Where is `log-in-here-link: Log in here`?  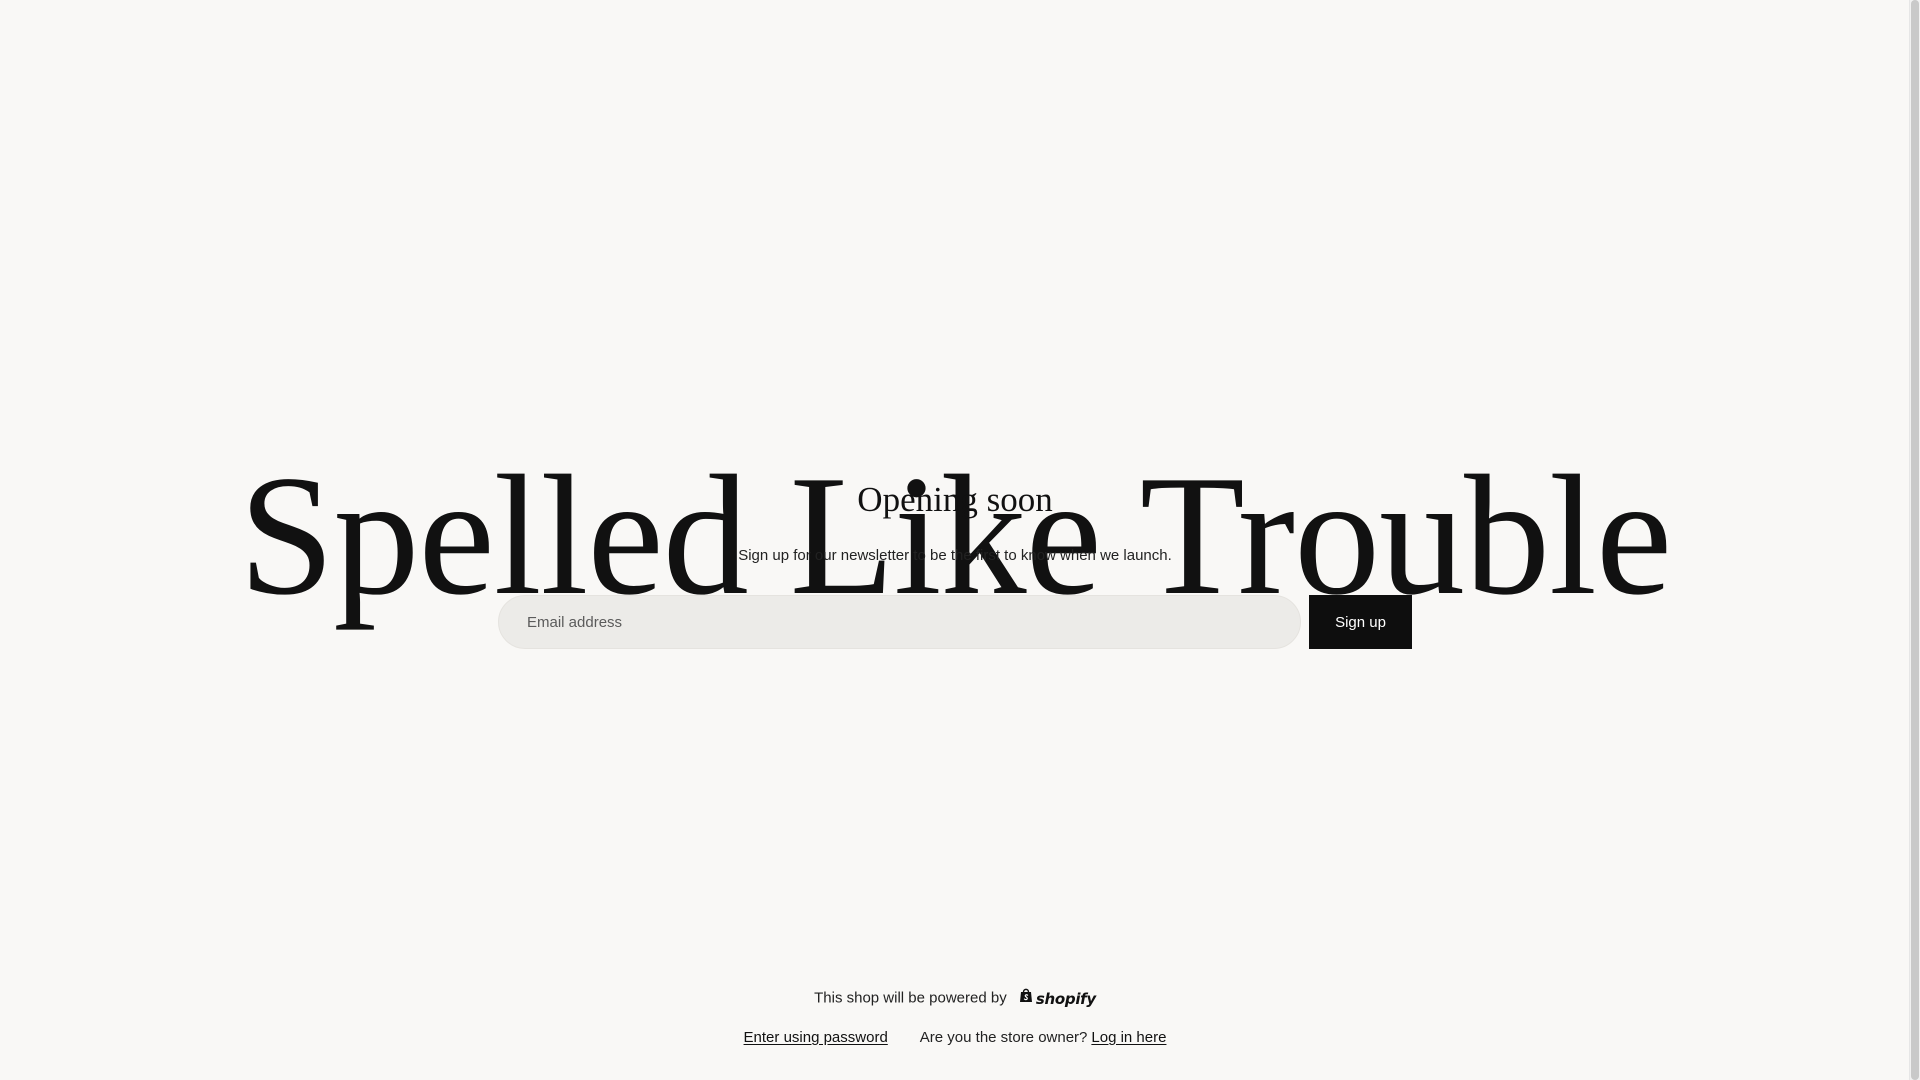
log-in-here-link: Log in here is located at coordinates (1128, 1038).